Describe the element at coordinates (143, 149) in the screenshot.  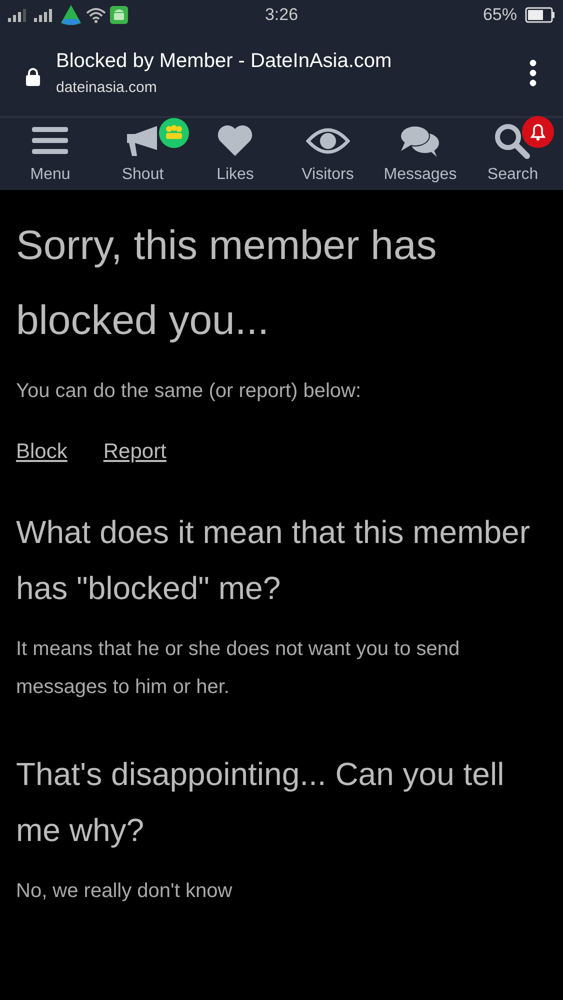
I see `nav-button: Shout` at that location.